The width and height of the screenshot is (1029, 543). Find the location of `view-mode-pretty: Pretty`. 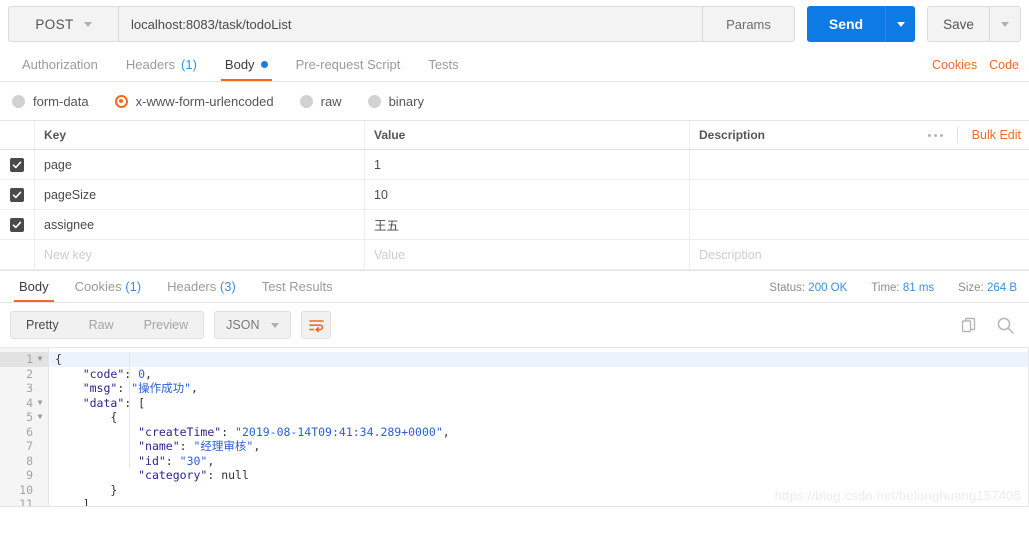

view-mode-pretty: Pretty is located at coordinates (42, 325).